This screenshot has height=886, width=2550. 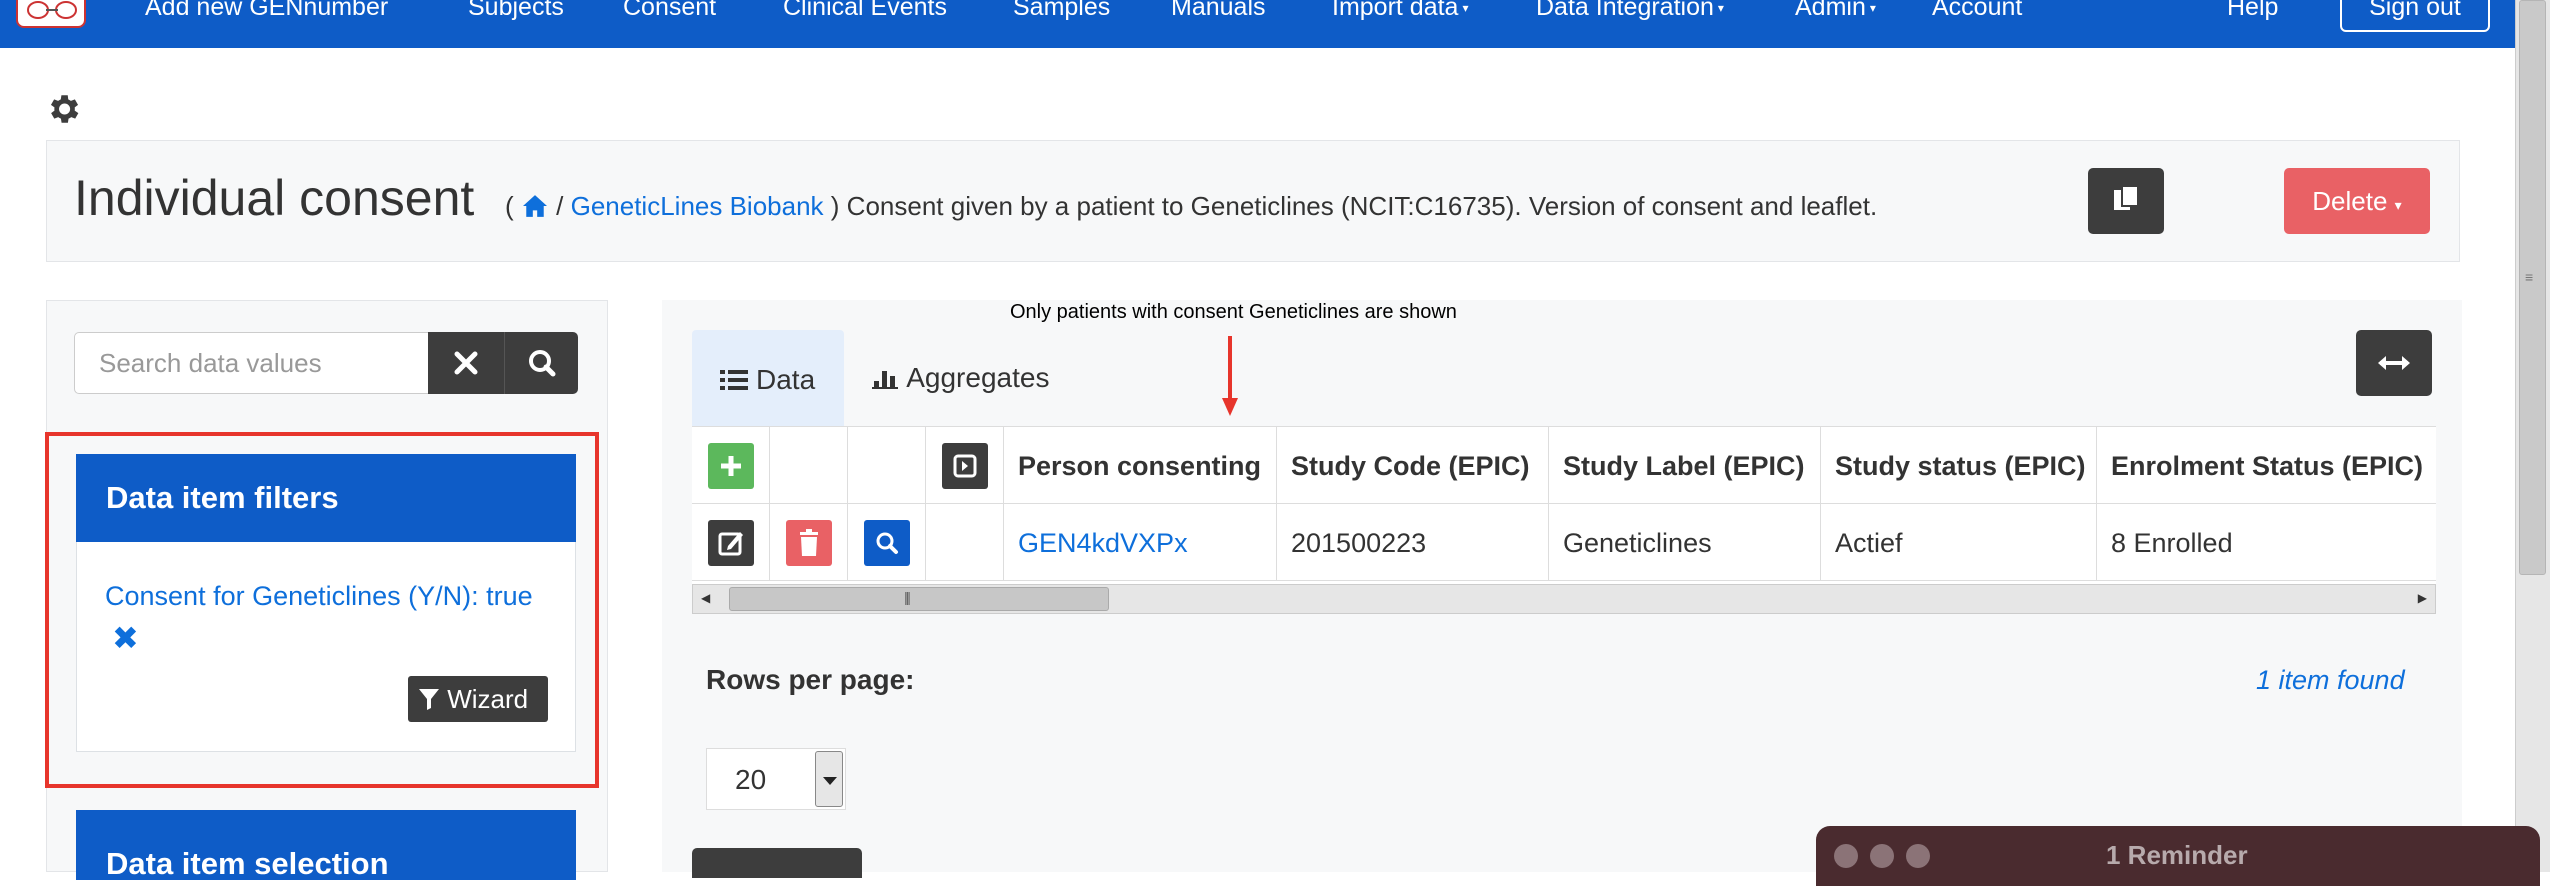 What do you see at coordinates (776, 779) in the screenshot?
I see `rows-per-page-select: 20` at bounding box center [776, 779].